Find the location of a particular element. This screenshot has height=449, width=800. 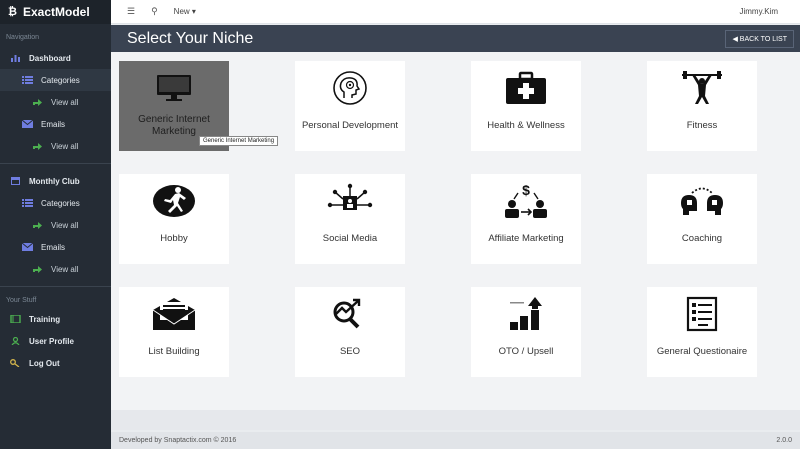

user-icon is located at coordinates (15, 341).